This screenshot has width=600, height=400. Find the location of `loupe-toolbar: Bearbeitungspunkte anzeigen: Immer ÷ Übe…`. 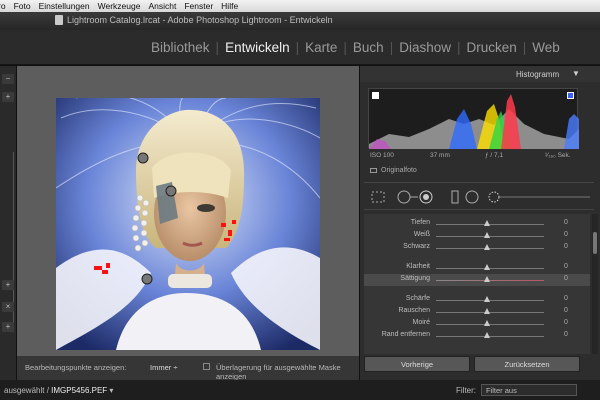

loupe-toolbar: Bearbeitungspunkte anzeigen: Immer ÷ Übe… is located at coordinates (188, 368).